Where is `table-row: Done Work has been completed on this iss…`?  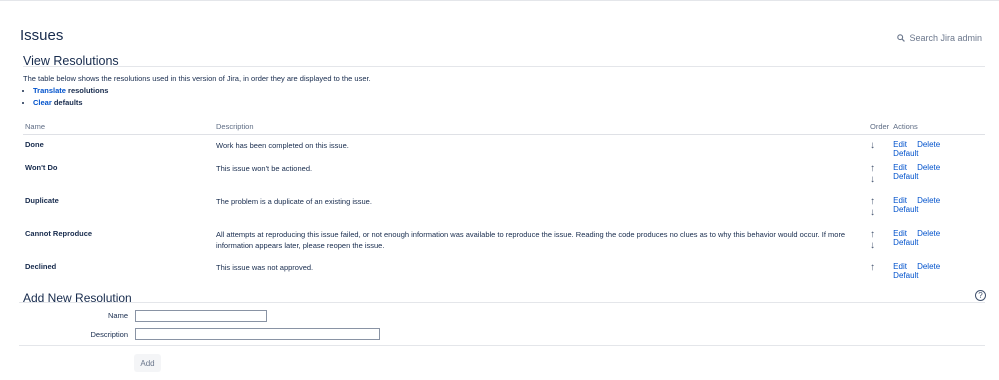 table-row: Done Work has been completed on this iss… is located at coordinates (504, 146).